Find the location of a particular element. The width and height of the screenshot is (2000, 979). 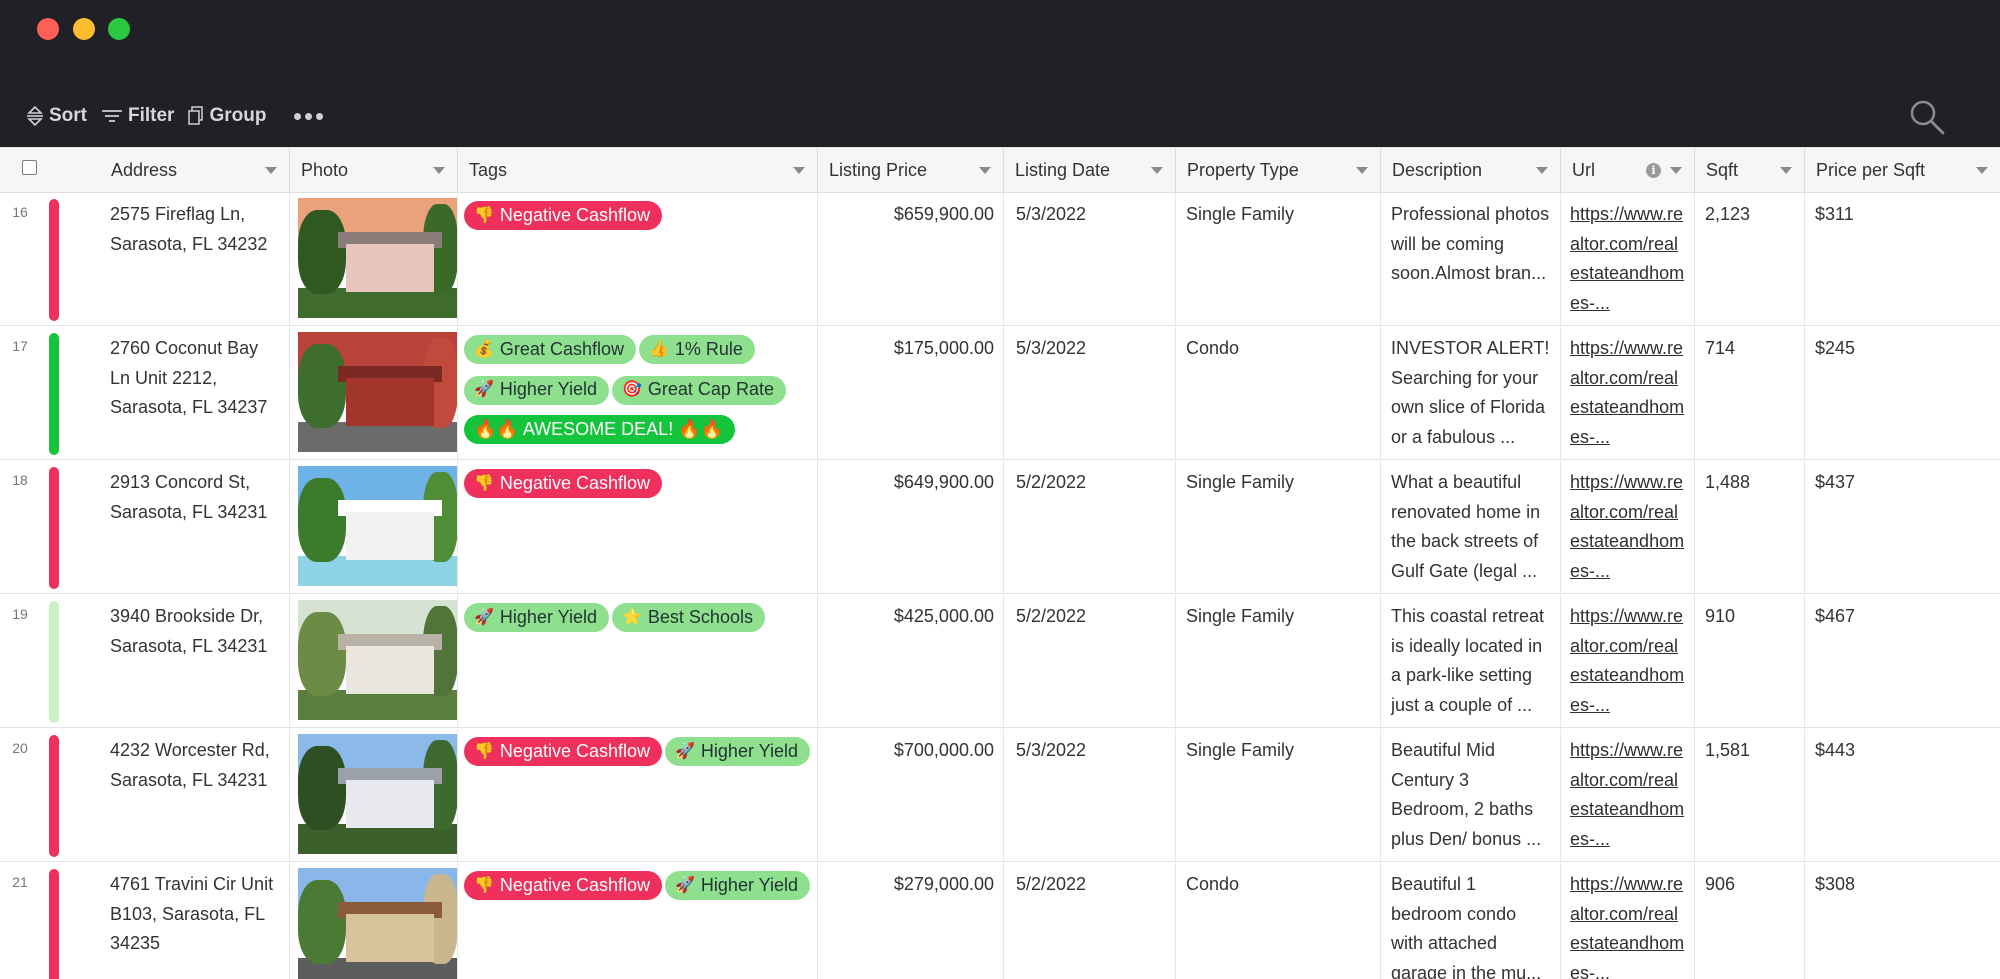

column-header-description: Description is located at coordinates (1471, 170).